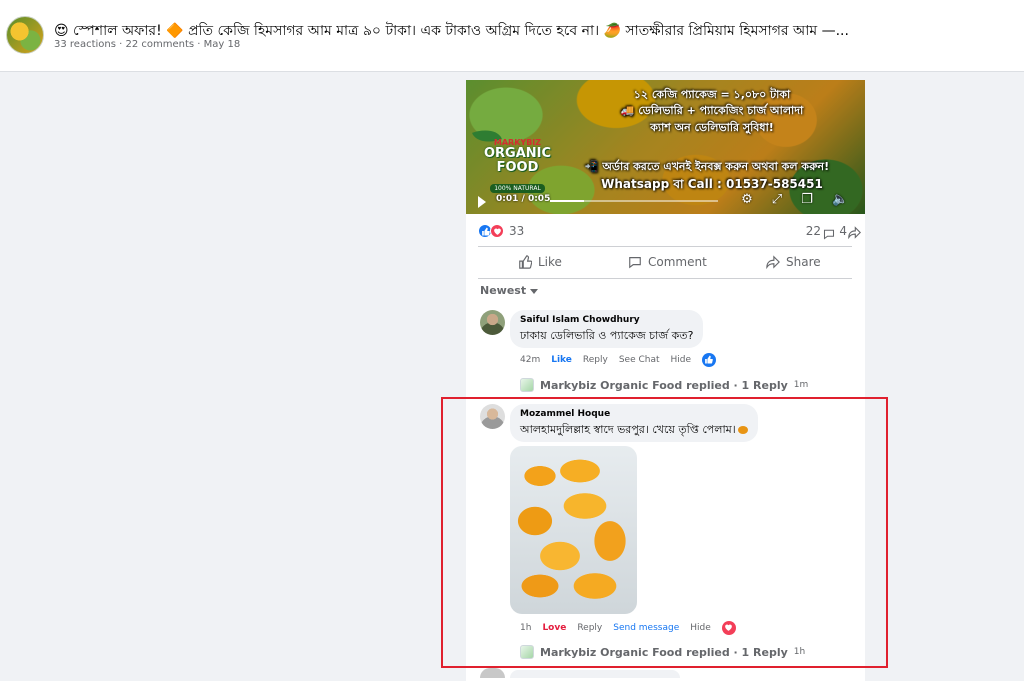 This screenshot has height=681, width=1024. What do you see at coordinates (607, 335) in the screenshot?
I see `comment-text: ঢাকায় ডেলিভারি ও প্যাকেজ চার্জ কত?` at bounding box center [607, 335].